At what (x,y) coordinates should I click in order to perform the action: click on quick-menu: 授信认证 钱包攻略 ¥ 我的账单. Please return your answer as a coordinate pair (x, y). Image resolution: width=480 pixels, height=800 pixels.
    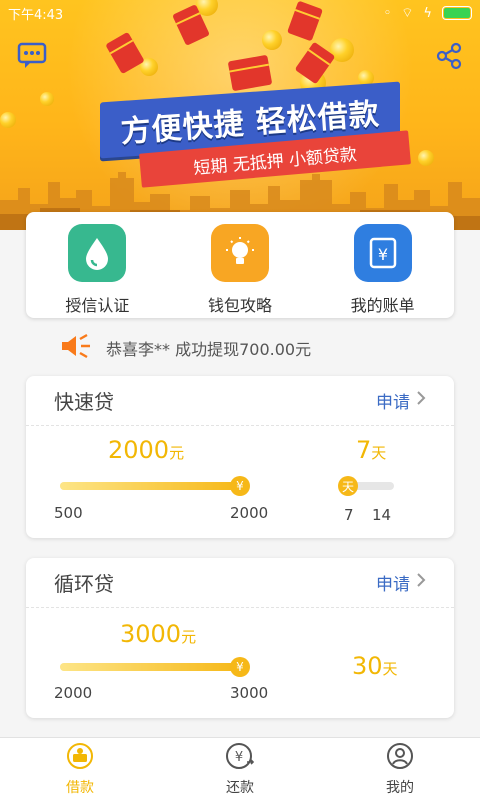
    Looking at the image, I should click on (240, 265).